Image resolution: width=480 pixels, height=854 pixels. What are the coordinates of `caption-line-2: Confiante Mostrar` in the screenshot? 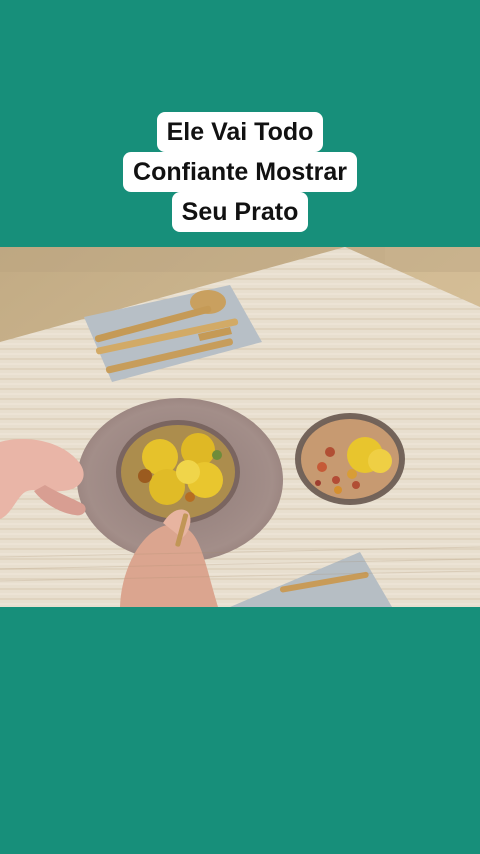 It's located at (240, 172).